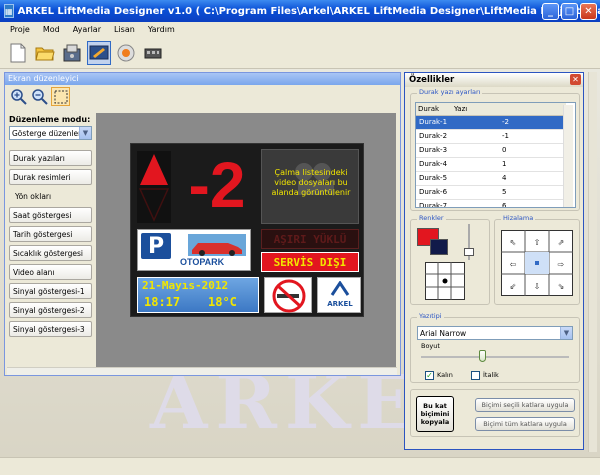  Describe the element at coordinates (20, 29) in the screenshot. I see `menu-proje: Proje` at that location.